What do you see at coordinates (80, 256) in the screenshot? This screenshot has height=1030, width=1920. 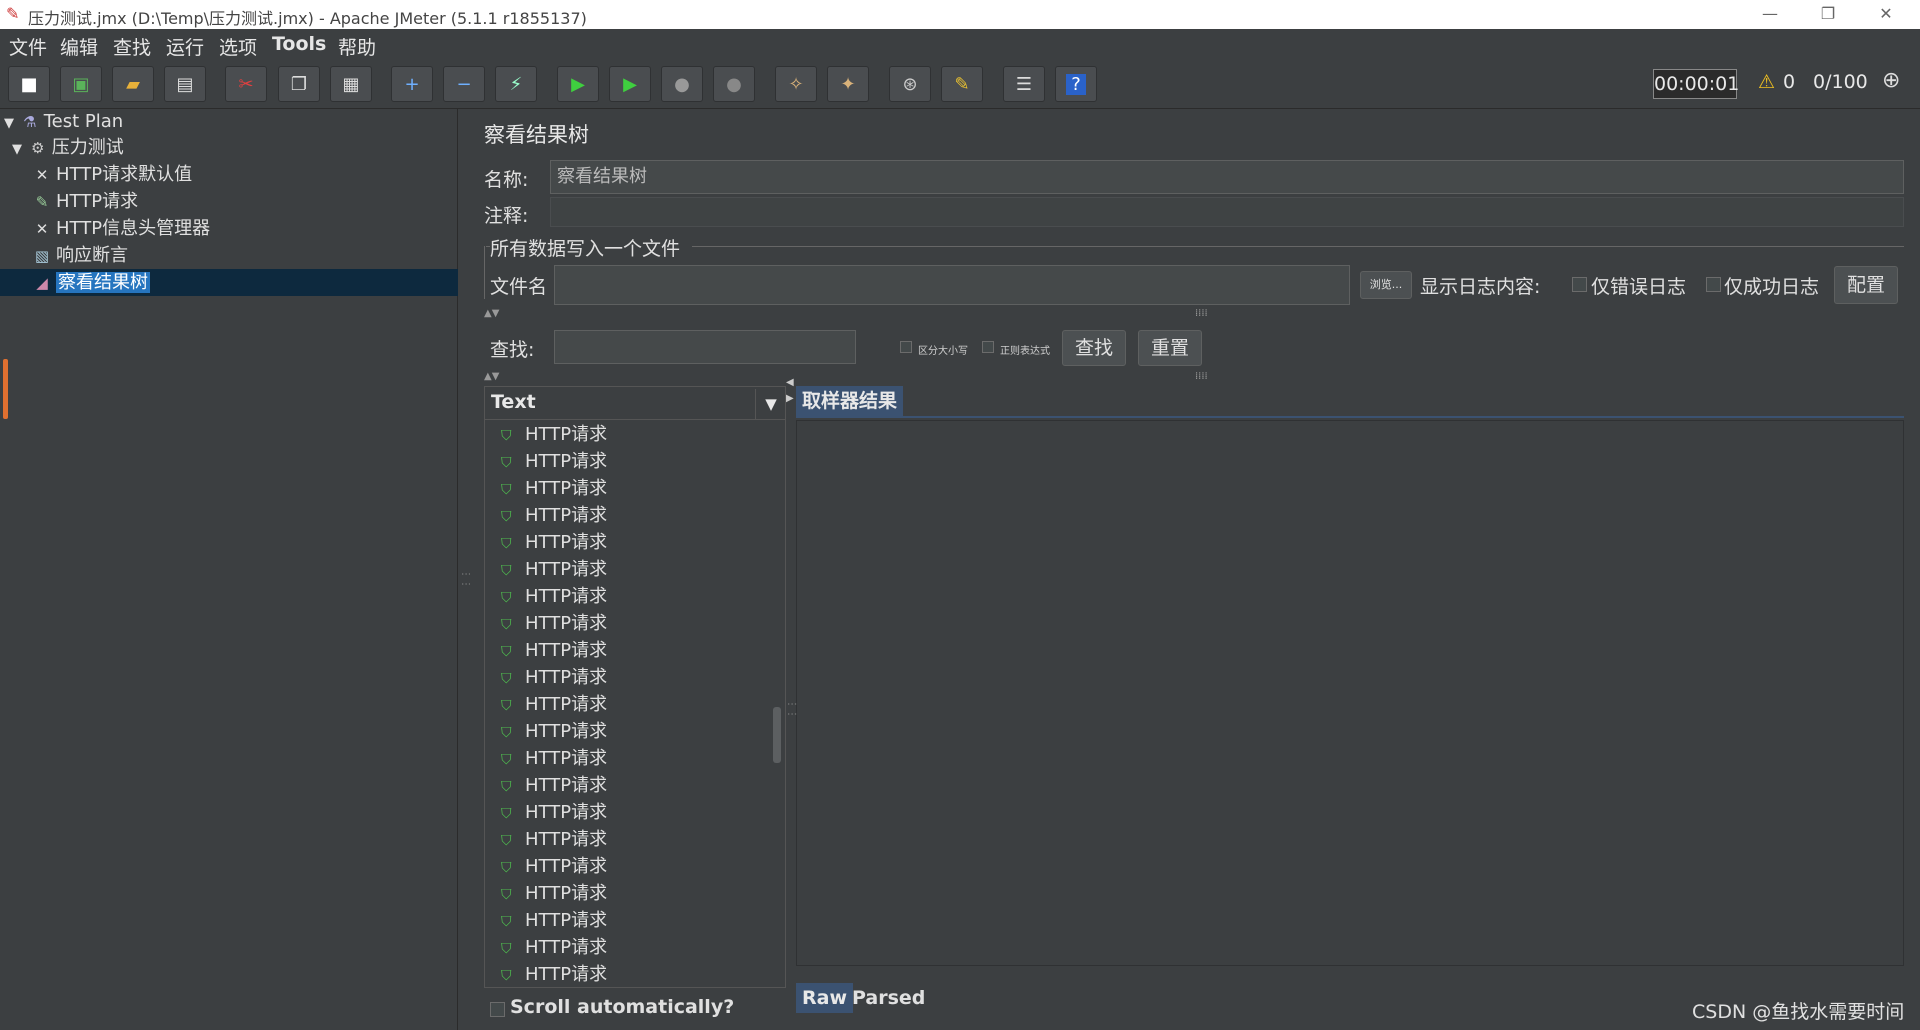 I see `tree-item-response-assertion: ▧ 响应断言` at bounding box center [80, 256].